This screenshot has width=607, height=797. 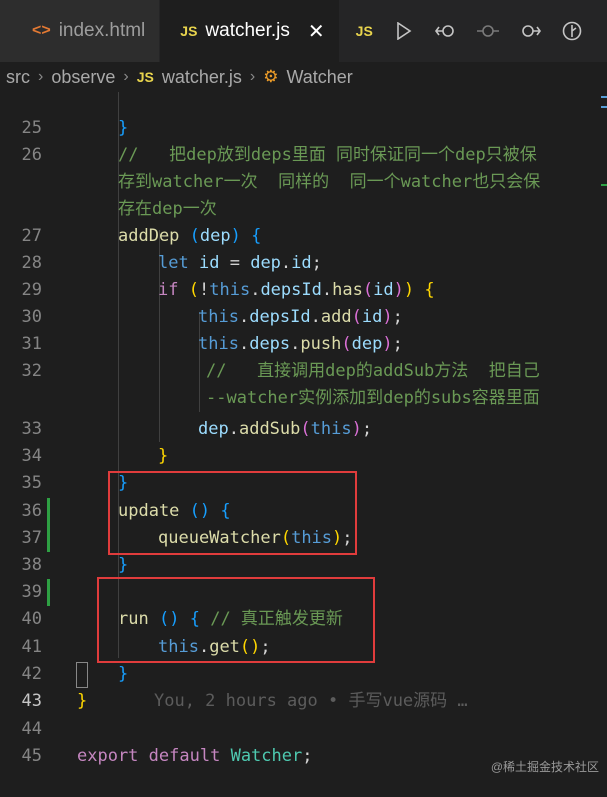 I want to click on html-icon: <>, so click(x=41, y=30).